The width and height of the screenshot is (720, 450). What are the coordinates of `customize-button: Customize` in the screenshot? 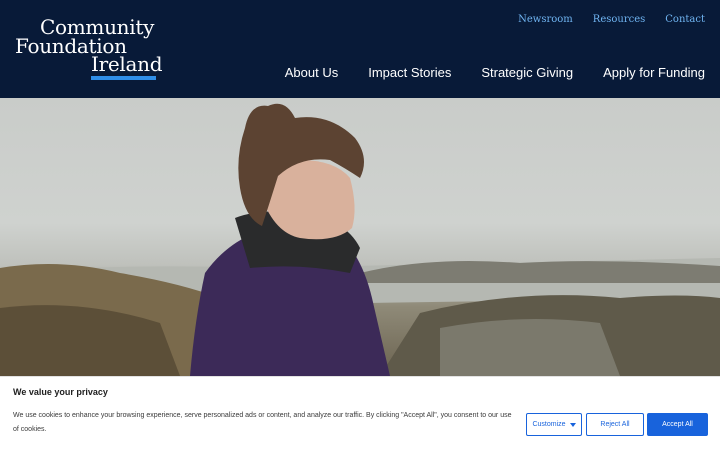 It's located at (554, 424).